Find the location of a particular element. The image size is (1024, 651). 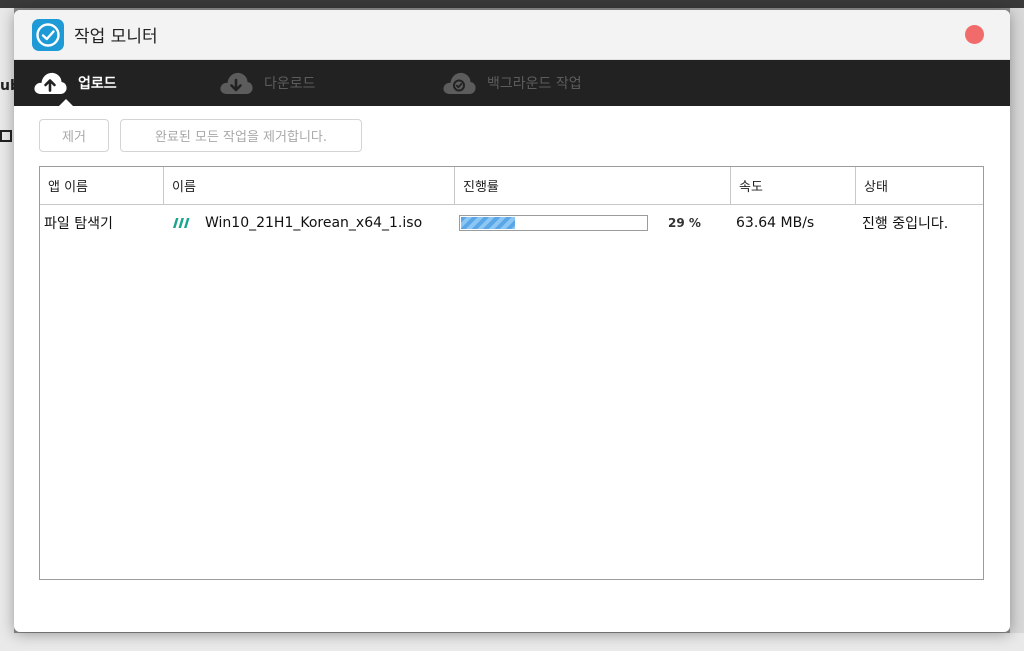

title-bar: 작업 모니터 is located at coordinates (512, 35).